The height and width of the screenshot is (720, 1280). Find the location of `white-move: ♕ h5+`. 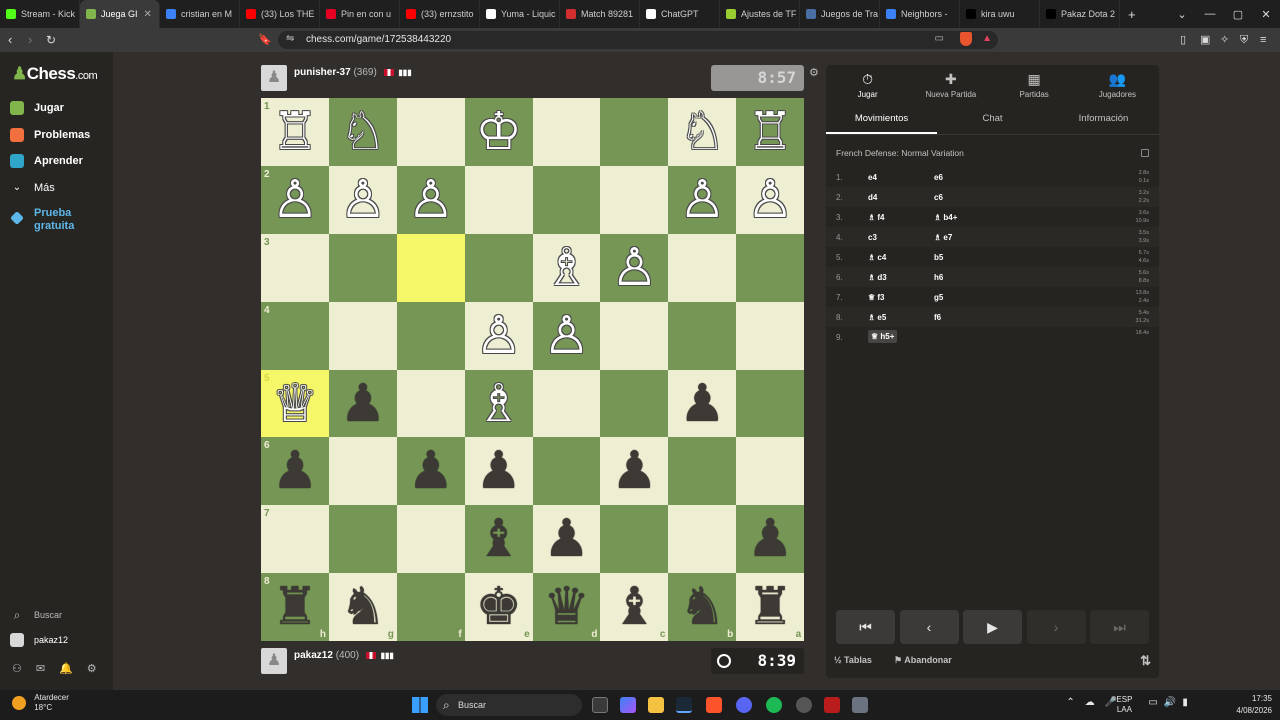

white-move: ♕ h5+ is located at coordinates (883, 336).